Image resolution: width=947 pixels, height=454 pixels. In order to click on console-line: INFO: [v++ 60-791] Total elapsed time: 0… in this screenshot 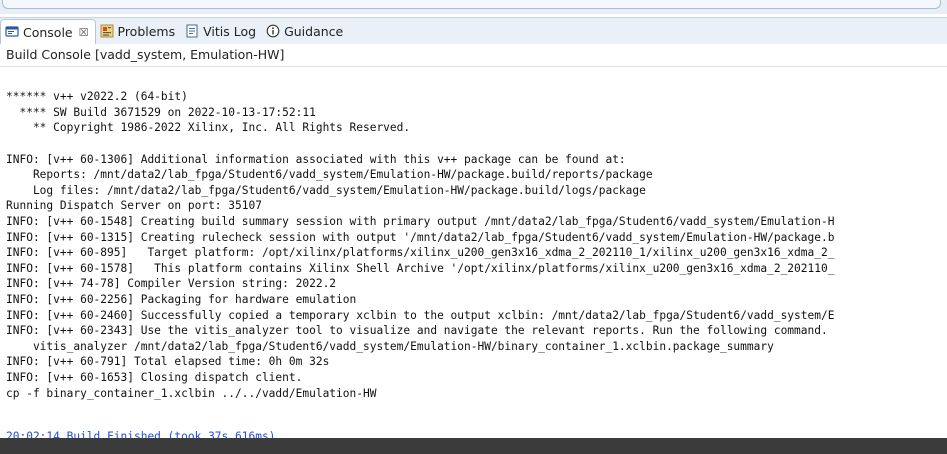, I will do `click(168, 362)`.